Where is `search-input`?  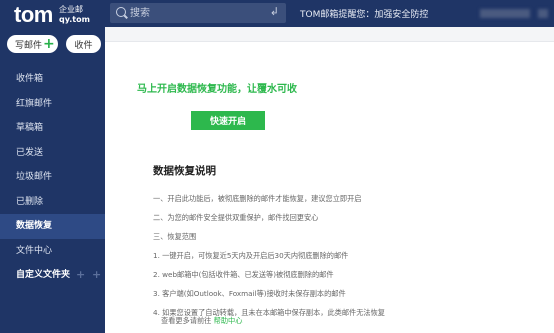 search-input is located at coordinates (195, 13).